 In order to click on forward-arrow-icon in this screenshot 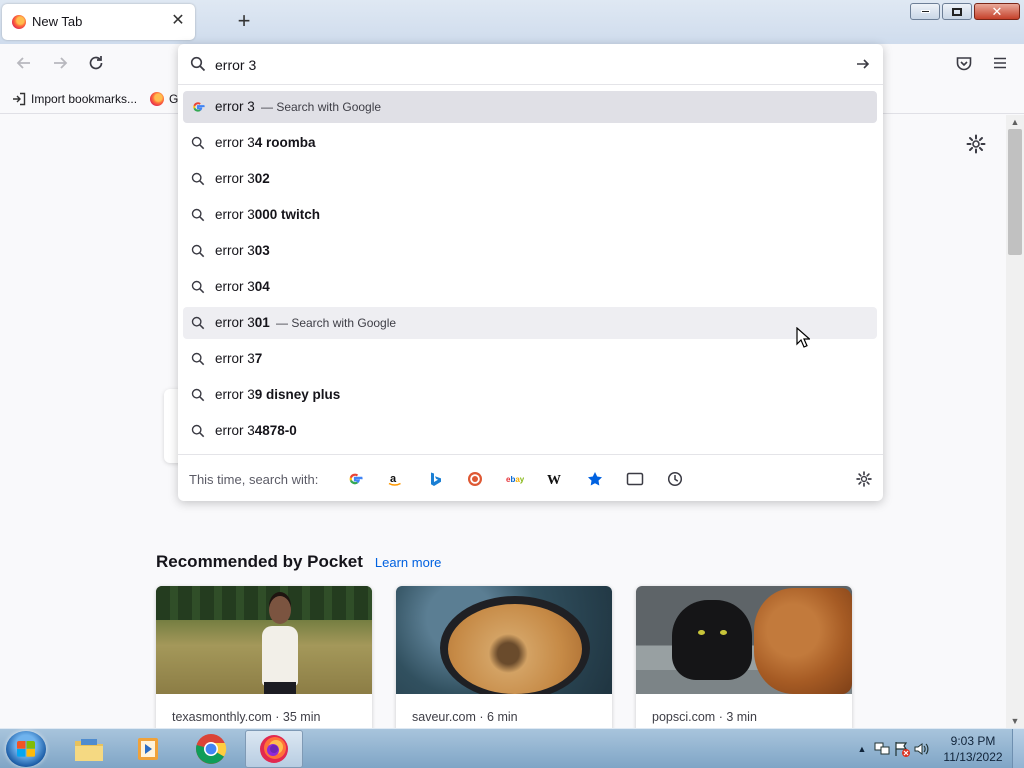, I will do `click(61, 63)`.